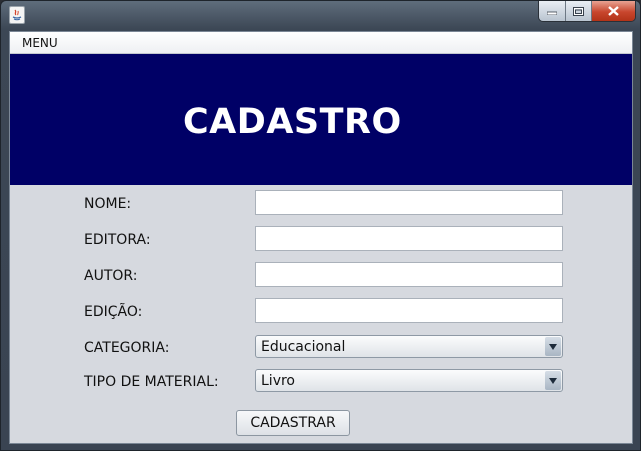 Image resolution: width=641 pixels, height=451 pixels. I want to click on nome-label: NOME:, so click(108, 204).